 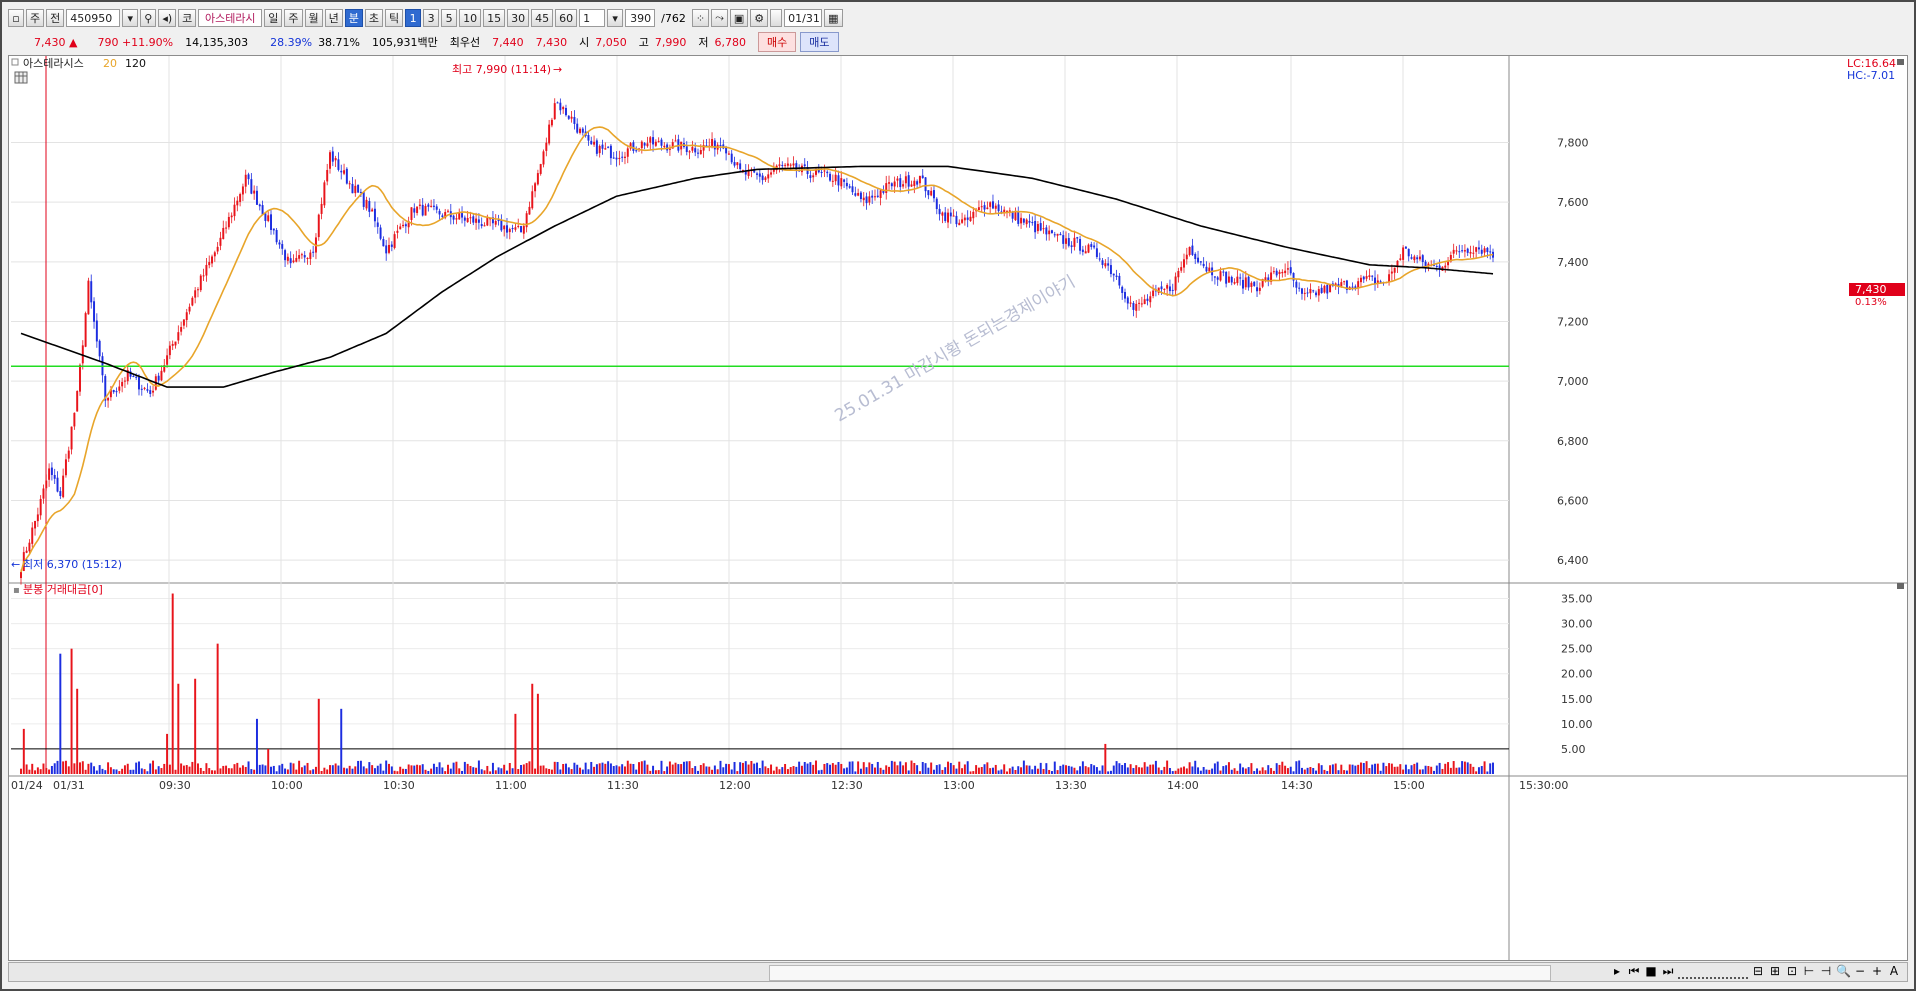 I want to click on interval-60: 60, so click(x=566, y=18).